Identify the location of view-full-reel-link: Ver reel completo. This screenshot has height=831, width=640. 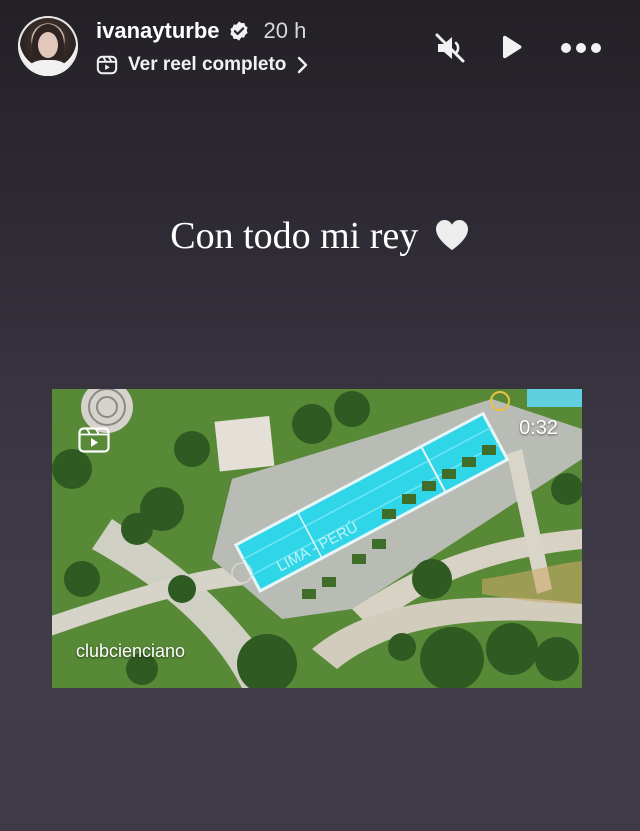
(203, 65).